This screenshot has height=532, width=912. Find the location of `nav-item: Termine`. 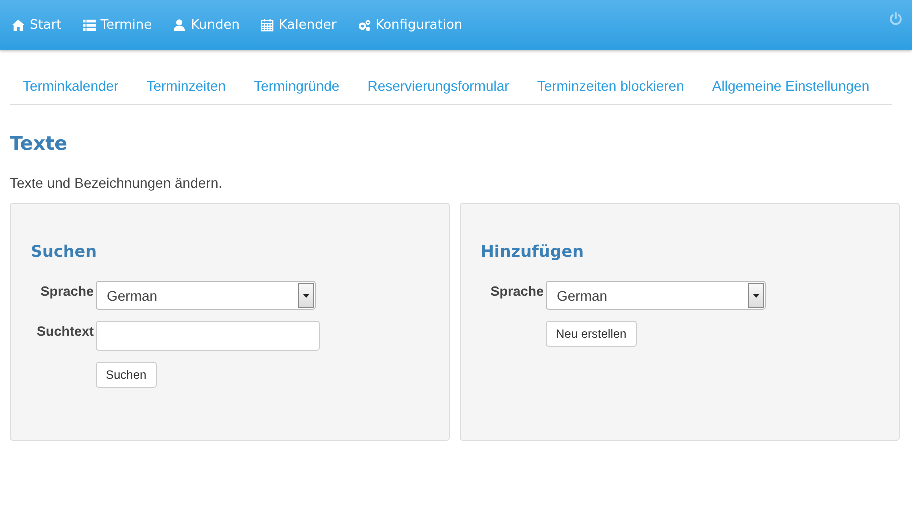

nav-item: Termine is located at coordinates (117, 25).